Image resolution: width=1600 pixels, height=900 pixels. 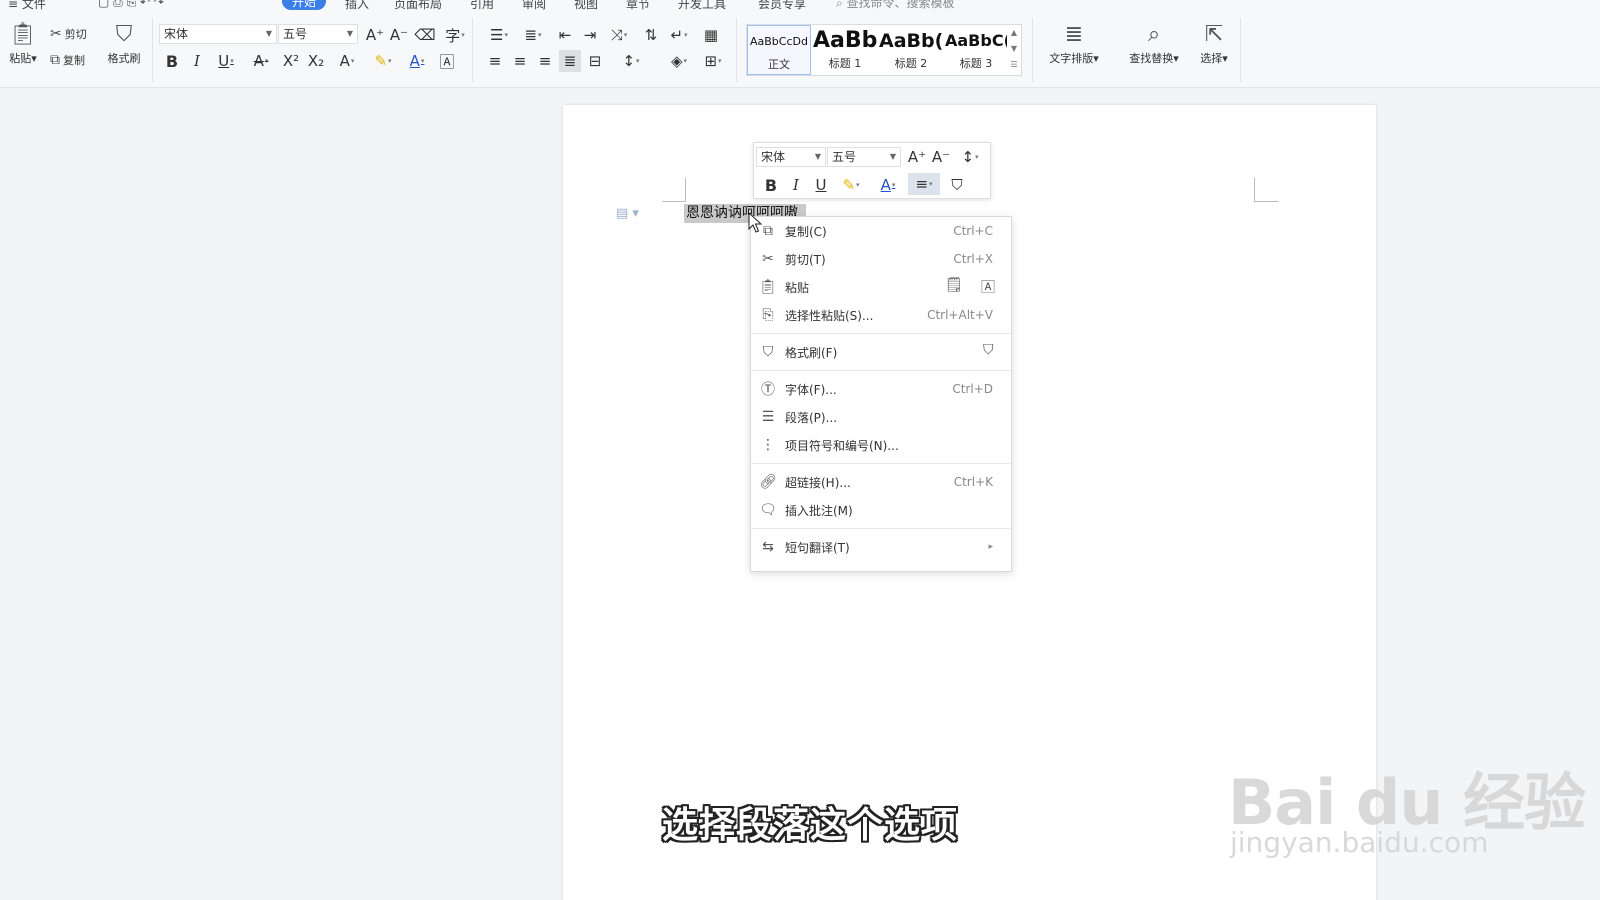 What do you see at coordinates (595, 61) in the screenshot?
I see `distributed-icon: ⊟` at bounding box center [595, 61].